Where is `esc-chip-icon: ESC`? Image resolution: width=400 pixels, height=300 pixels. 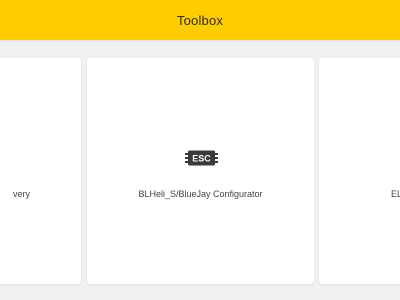
esc-chip-icon: ESC is located at coordinates (201, 158).